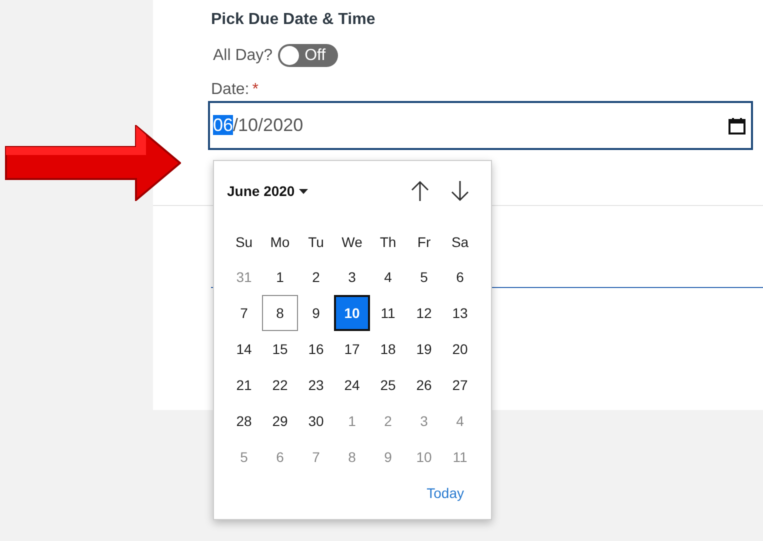  Describe the element at coordinates (244, 349) in the screenshot. I see `calendar-day: 14` at that location.